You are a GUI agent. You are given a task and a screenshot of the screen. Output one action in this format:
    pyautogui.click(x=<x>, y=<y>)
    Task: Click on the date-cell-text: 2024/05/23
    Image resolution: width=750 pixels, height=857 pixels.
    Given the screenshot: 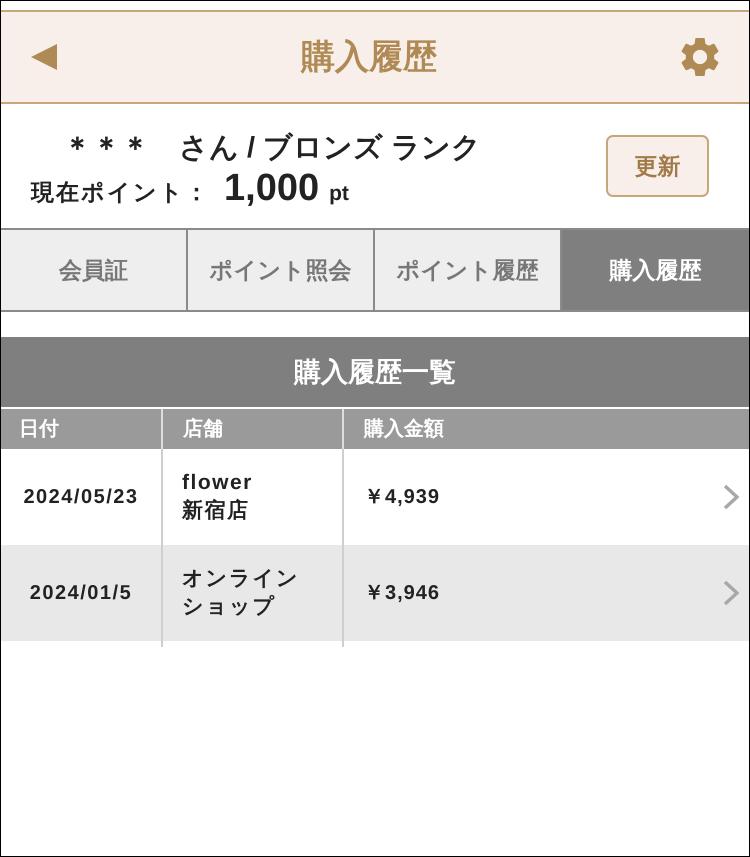 What is the action you would take?
    pyautogui.click(x=81, y=497)
    